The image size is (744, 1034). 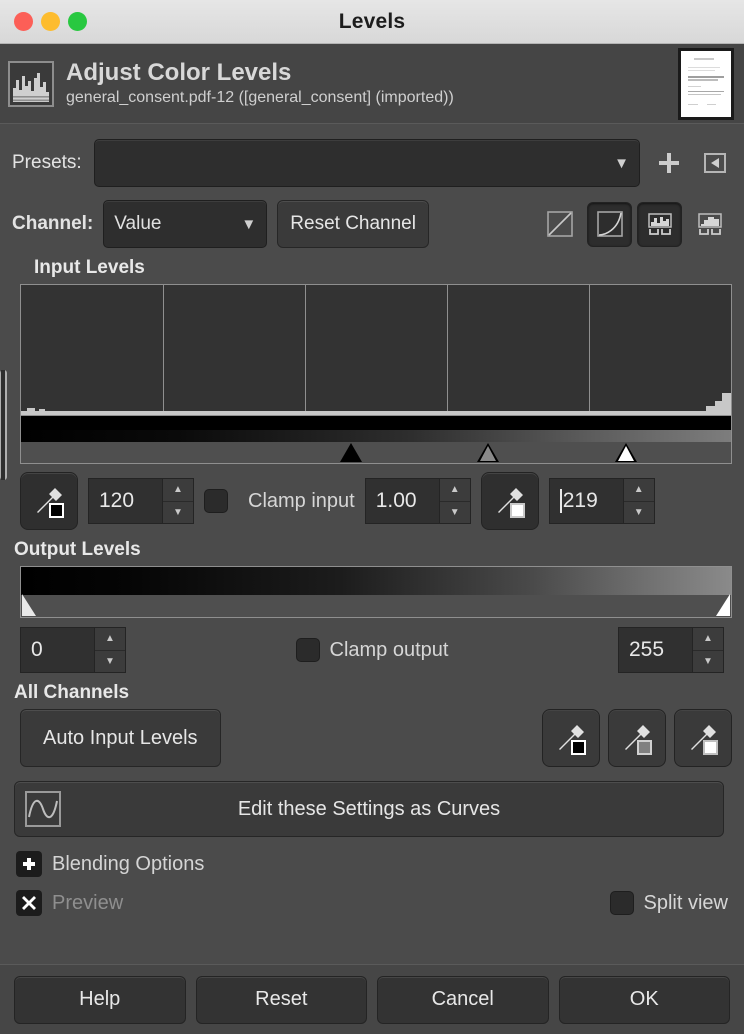 What do you see at coordinates (366, 163) in the screenshot?
I see `presets-dropdown: ▼` at bounding box center [366, 163].